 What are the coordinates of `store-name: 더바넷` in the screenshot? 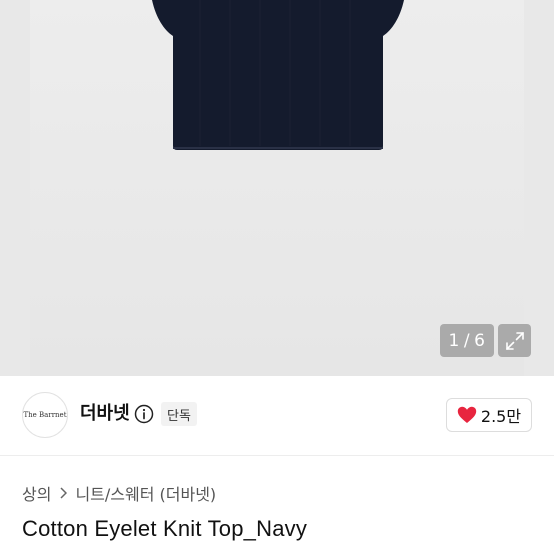 It's located at (105, 414).